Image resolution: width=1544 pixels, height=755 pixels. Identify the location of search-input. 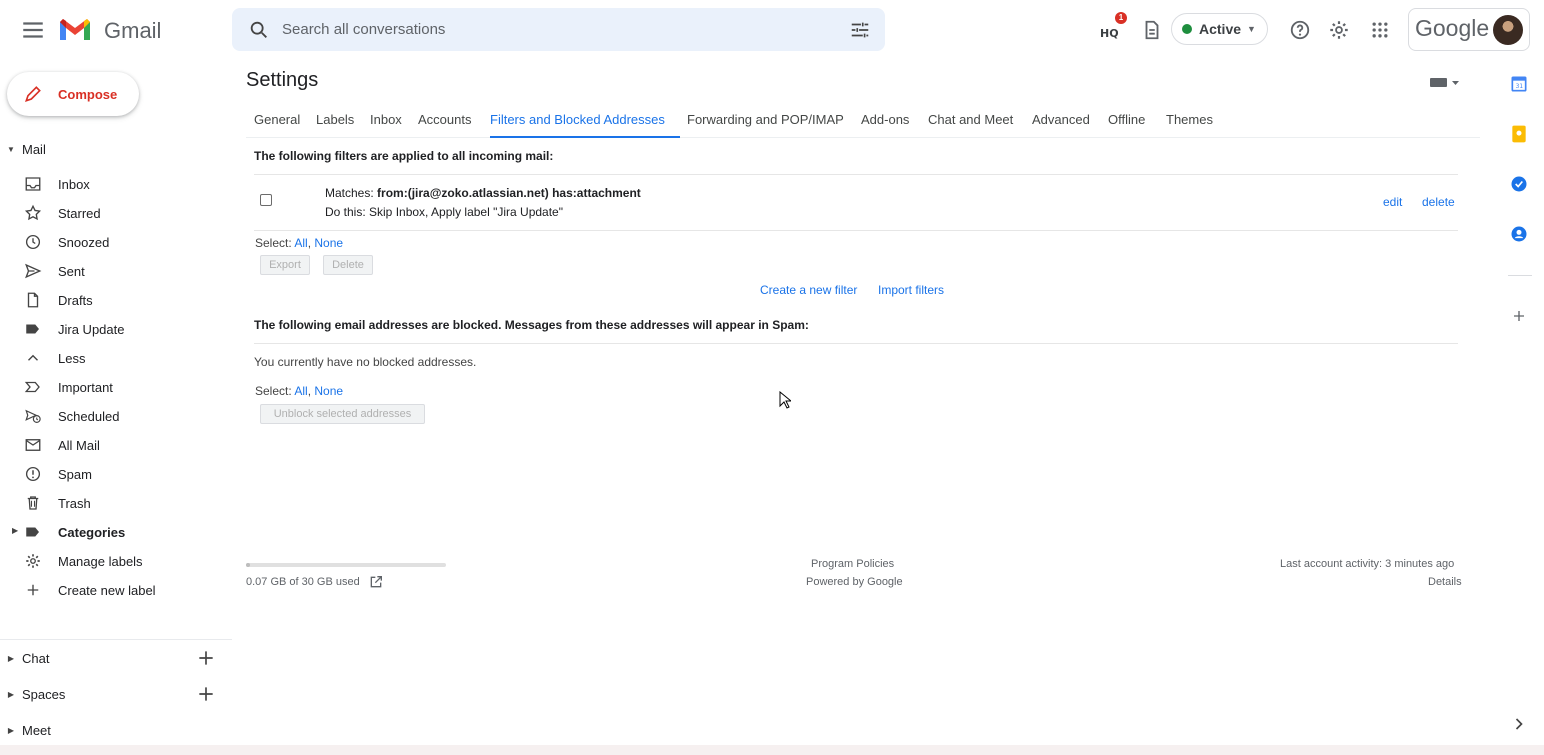
(552, 29).